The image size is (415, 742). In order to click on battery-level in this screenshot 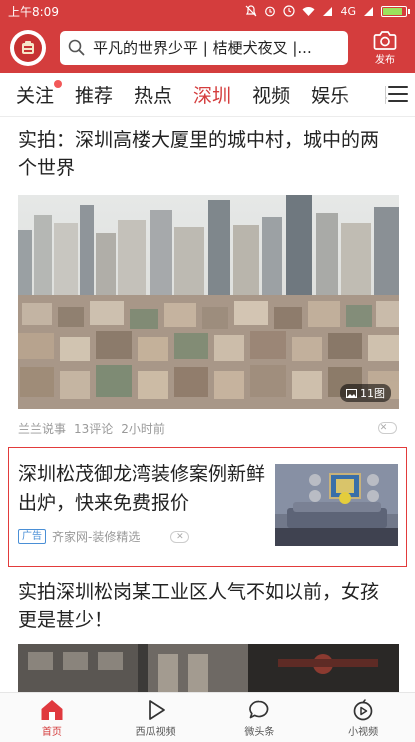, I will do `click(392, 11)`.